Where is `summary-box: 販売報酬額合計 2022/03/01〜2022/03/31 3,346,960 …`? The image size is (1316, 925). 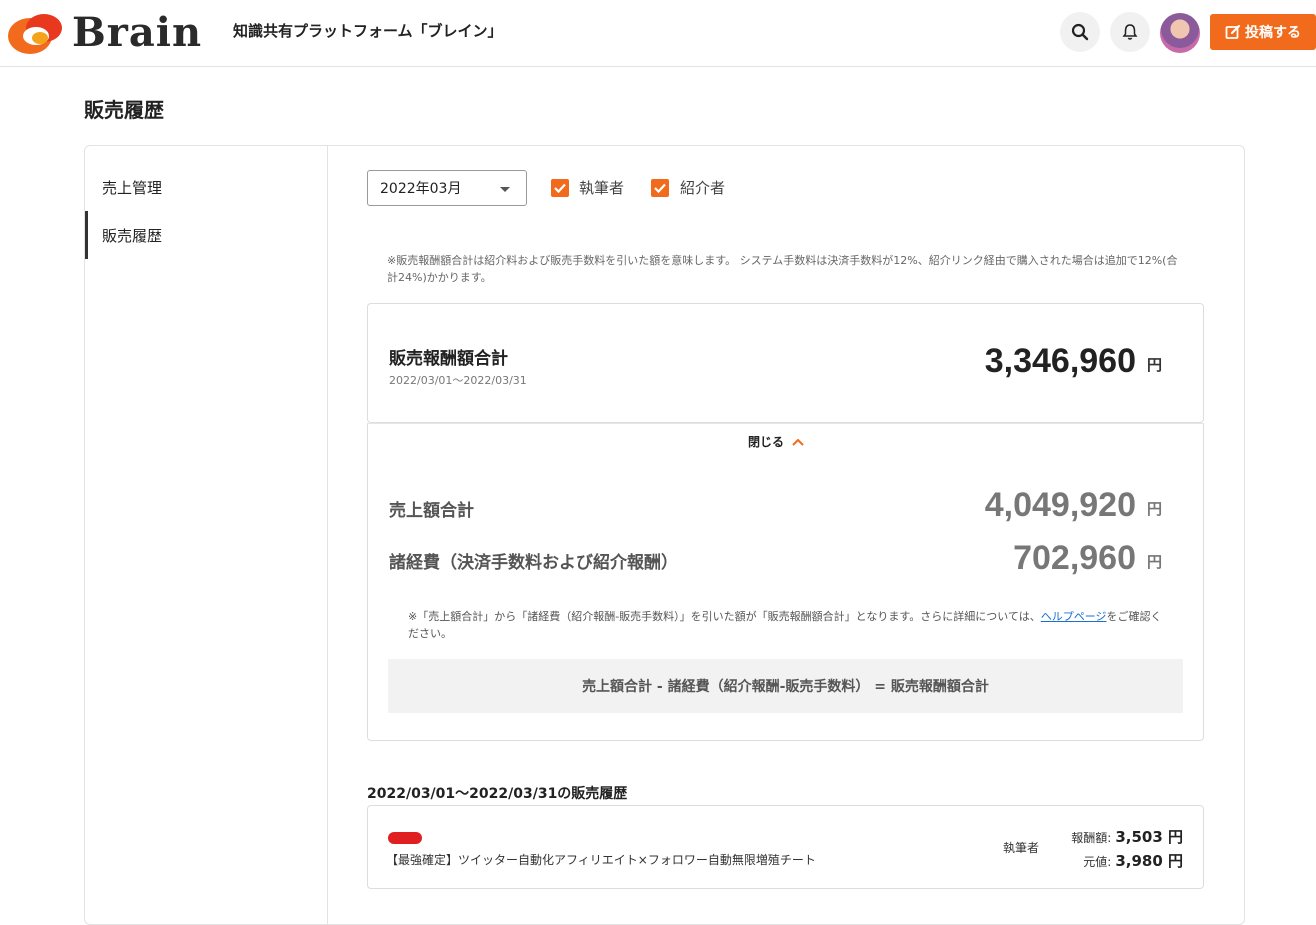 summary-box: 販売報酬額合計 2022/03/01〜2022/03/31 3,346,960 … is located at coordinates (785, 363).